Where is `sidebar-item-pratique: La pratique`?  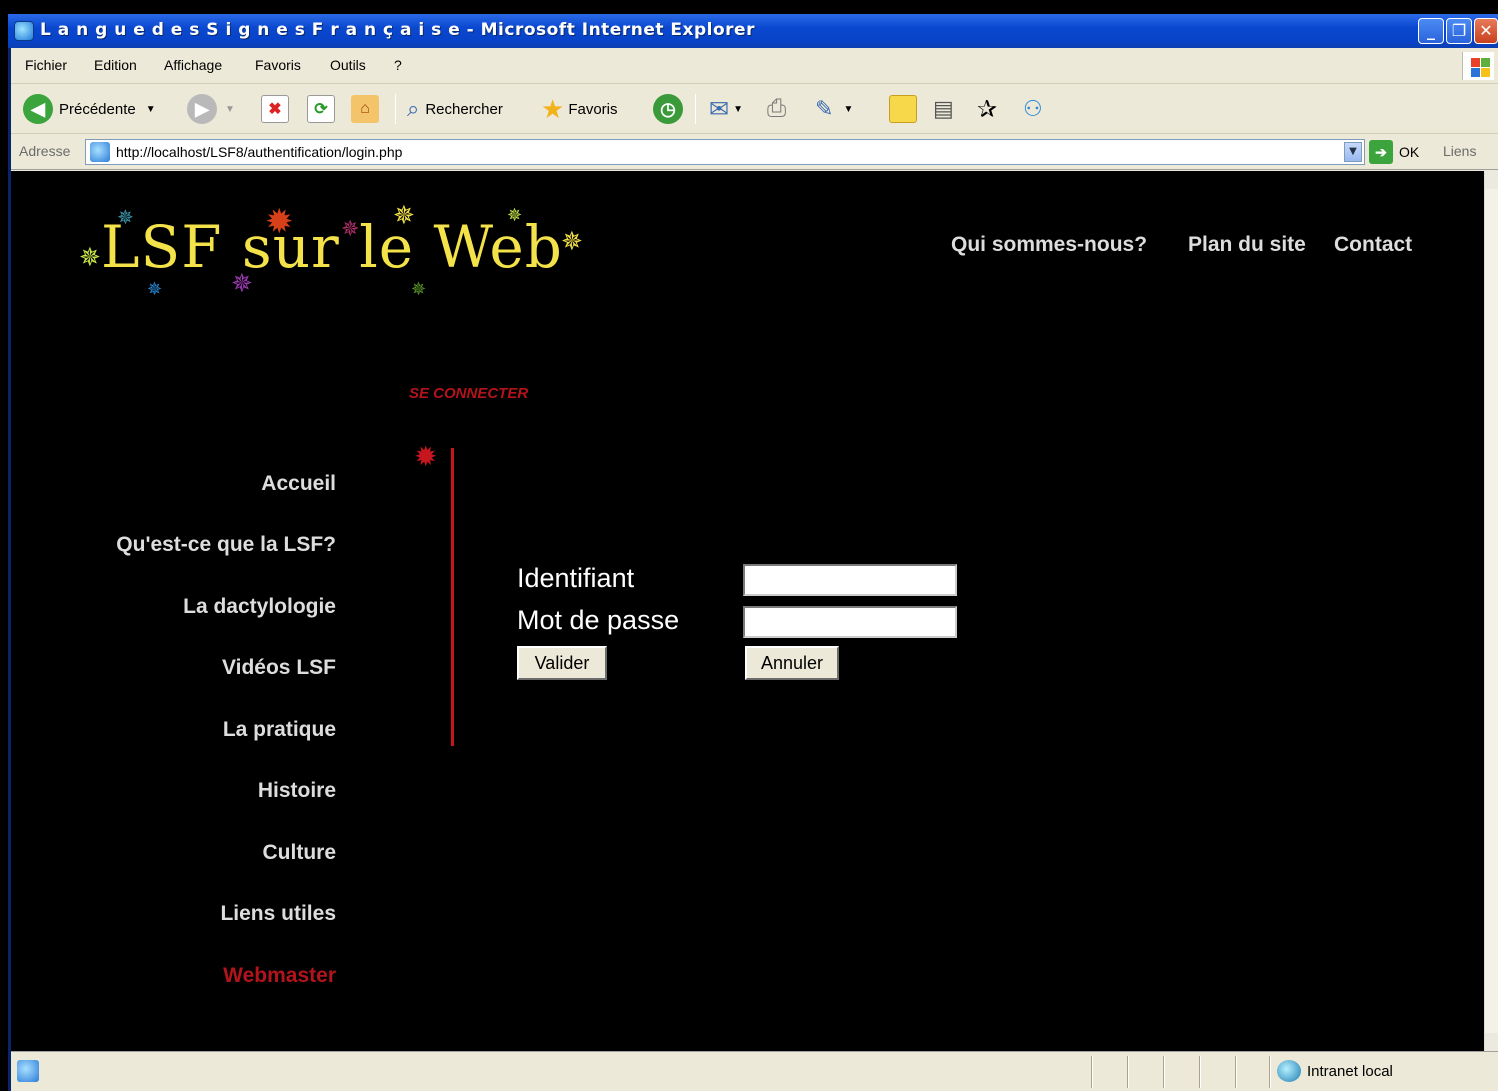
sidebar-item-pratique: La pratique is located at coordinates (279, 730).